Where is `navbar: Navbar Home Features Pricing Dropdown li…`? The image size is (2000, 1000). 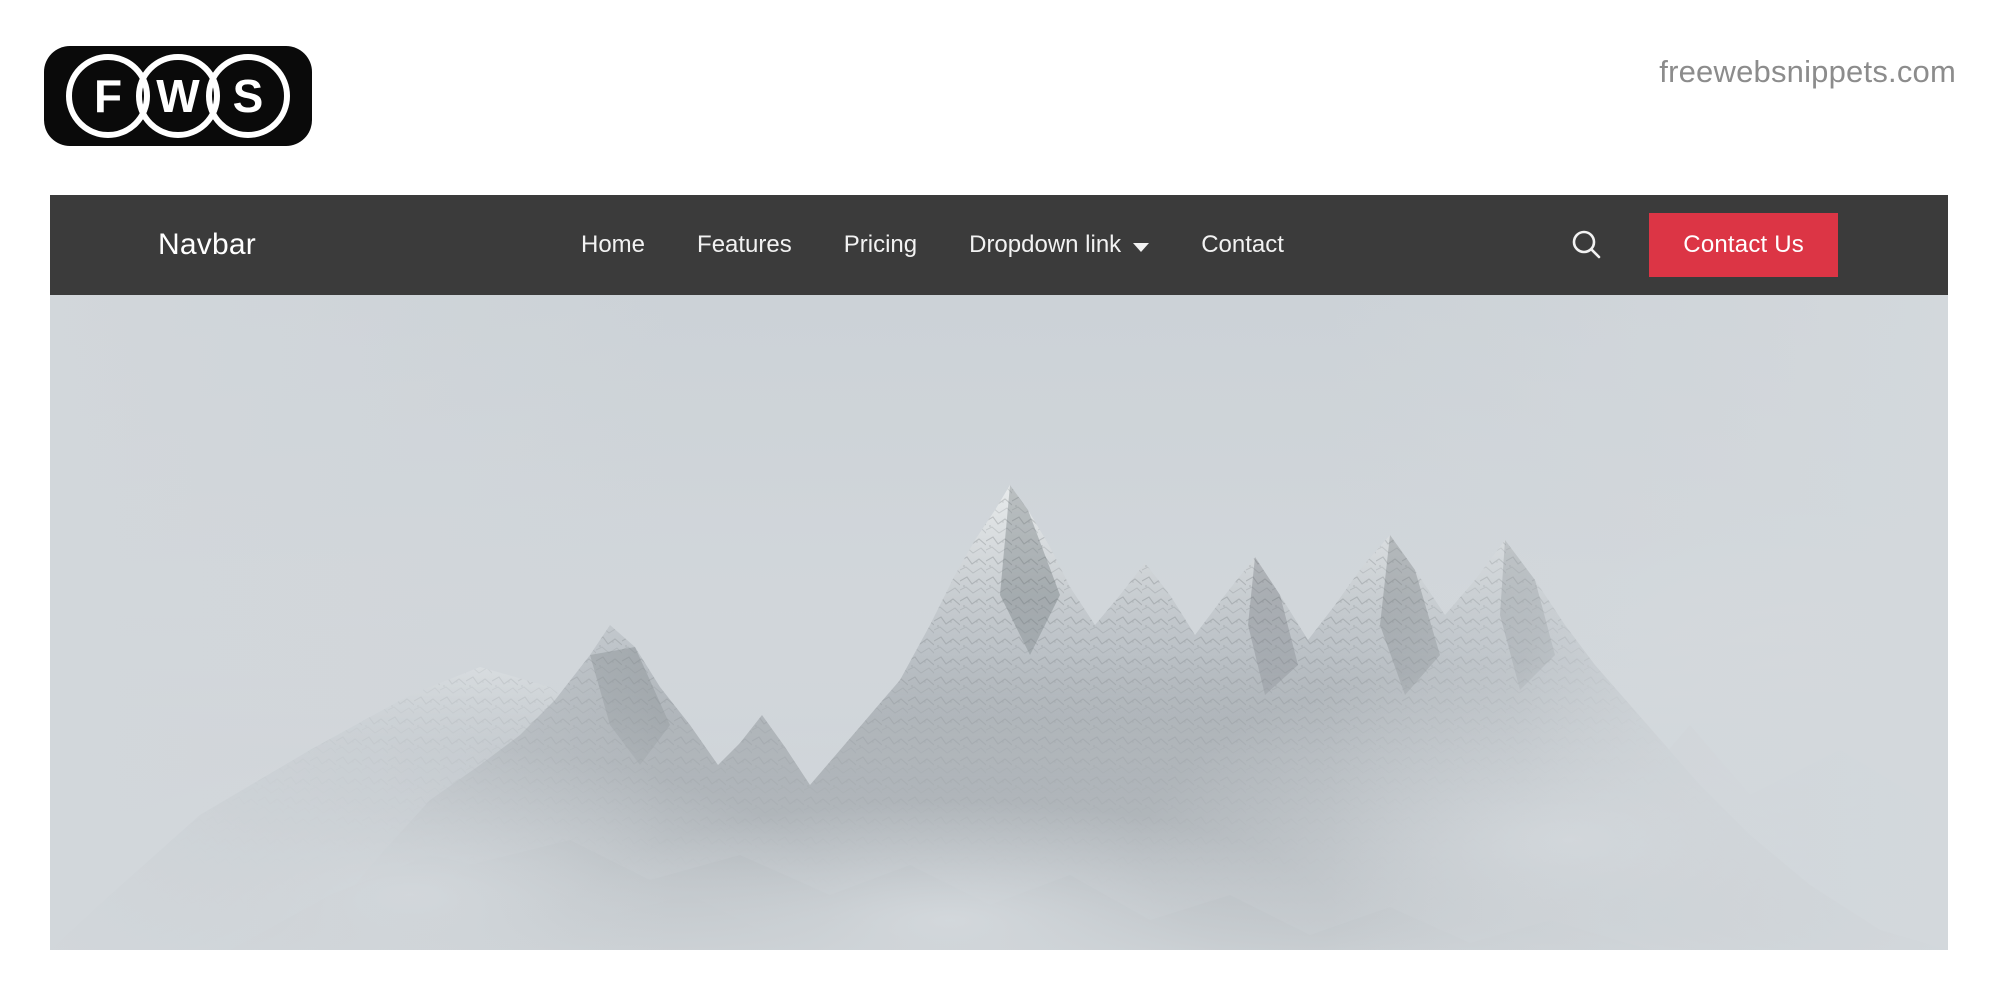 navbar: Navbar Home Features Pricing Dropdown li… is located at coordinates (999, 245).